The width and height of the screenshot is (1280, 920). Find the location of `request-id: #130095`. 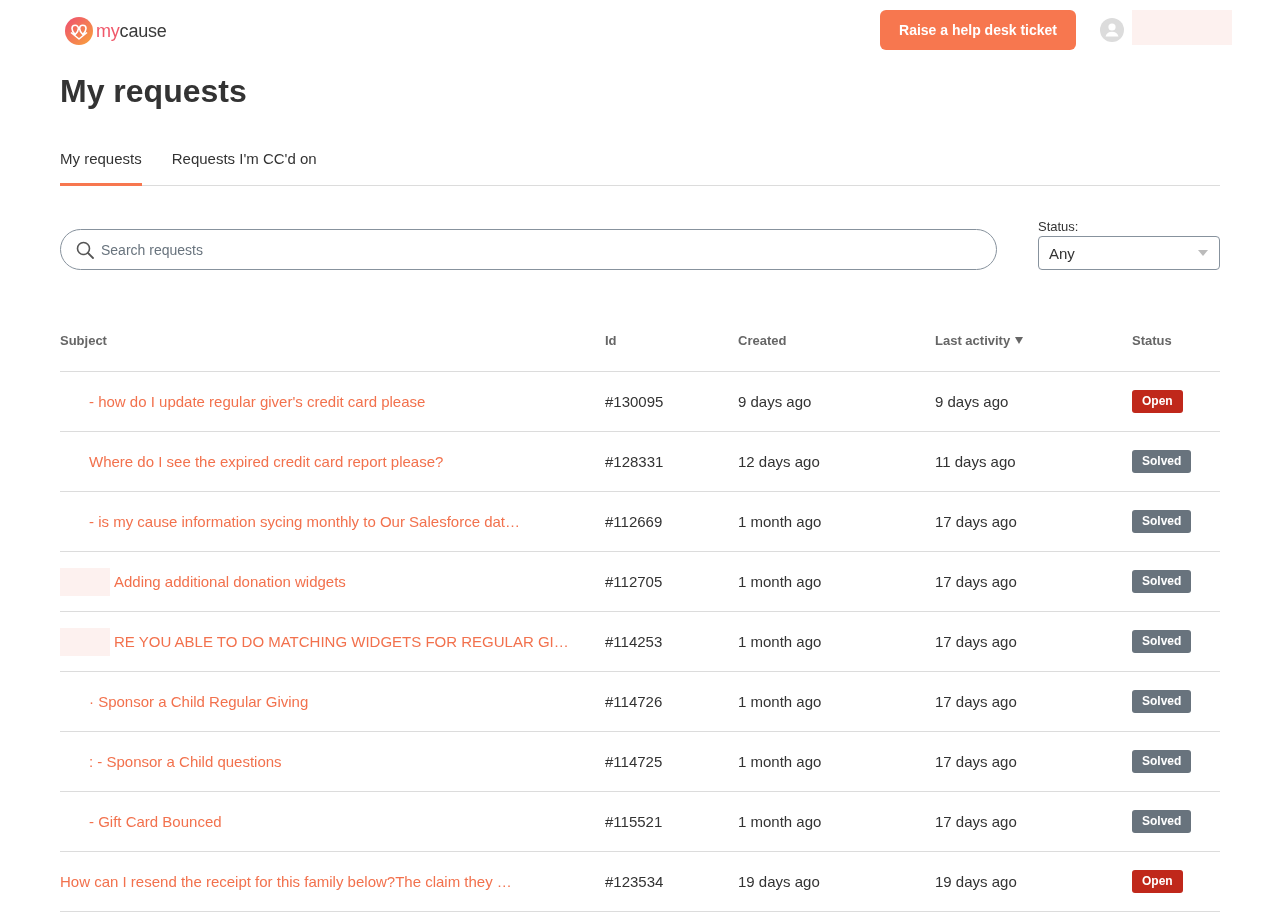

request-id: #130095 is located at coordinates (634, 401).